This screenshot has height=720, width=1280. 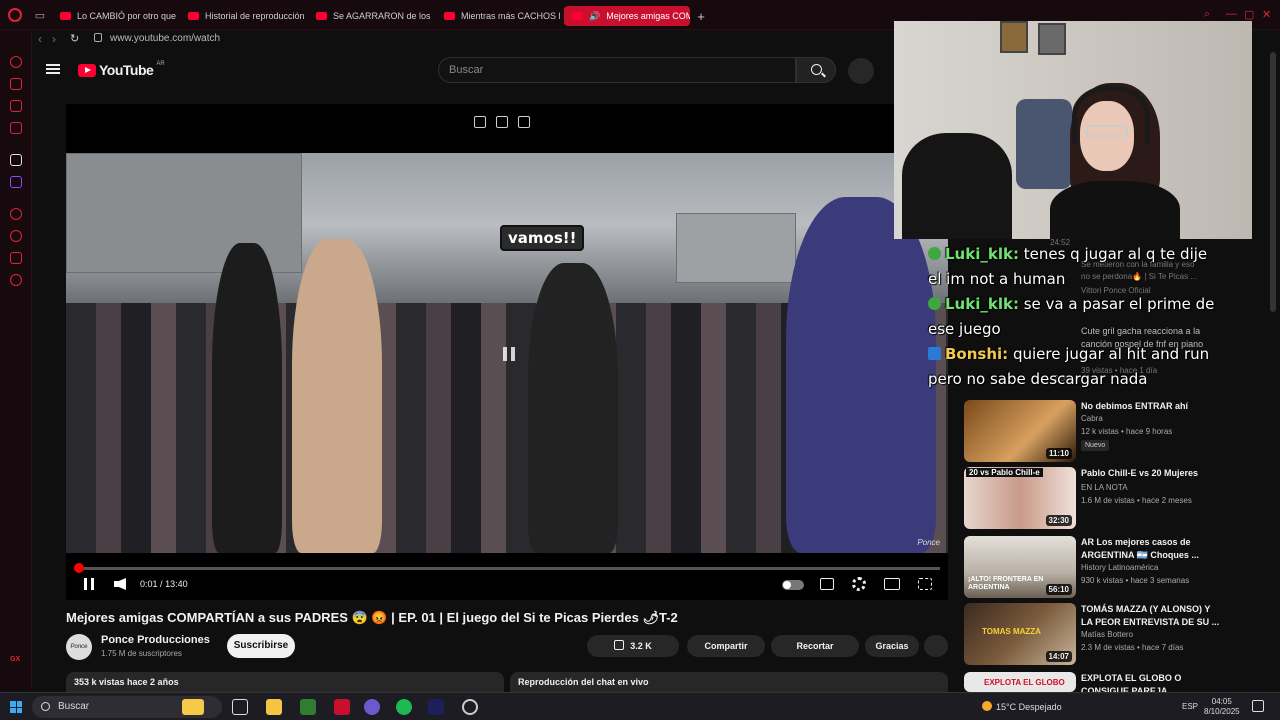 I want to click on task-view-icon, so click(x=240, y=707).